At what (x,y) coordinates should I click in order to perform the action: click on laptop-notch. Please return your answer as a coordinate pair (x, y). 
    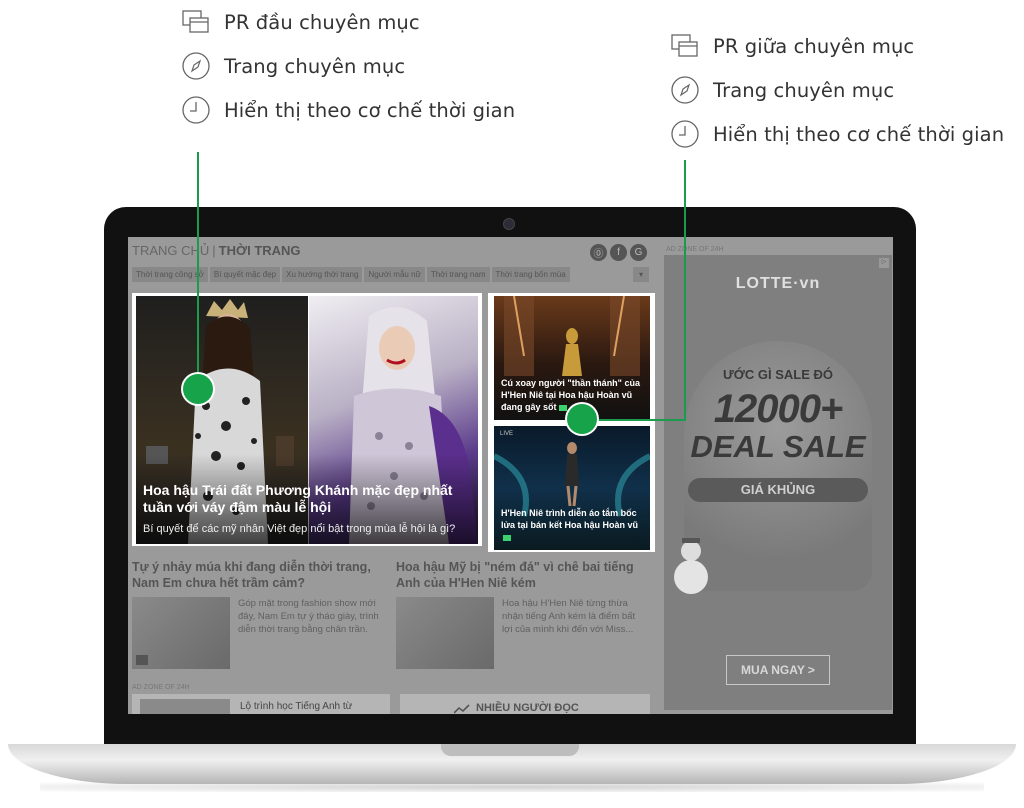
    Looking at the image, I should click on (510, 750).